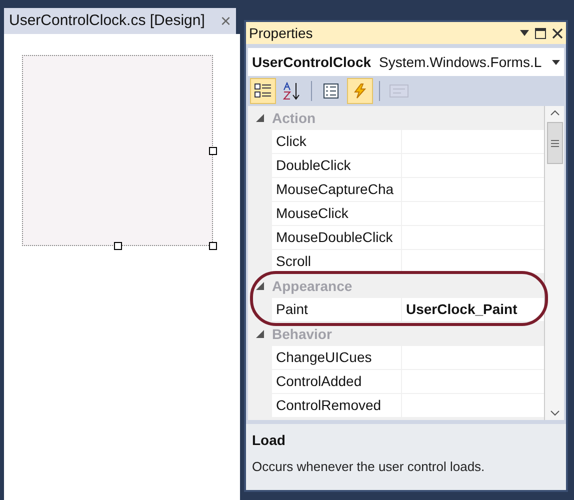  What do you see at coordinates (312, 62) in the screenshot?
I see `object-name: UserControlClock` at bounding box center [312, 62].